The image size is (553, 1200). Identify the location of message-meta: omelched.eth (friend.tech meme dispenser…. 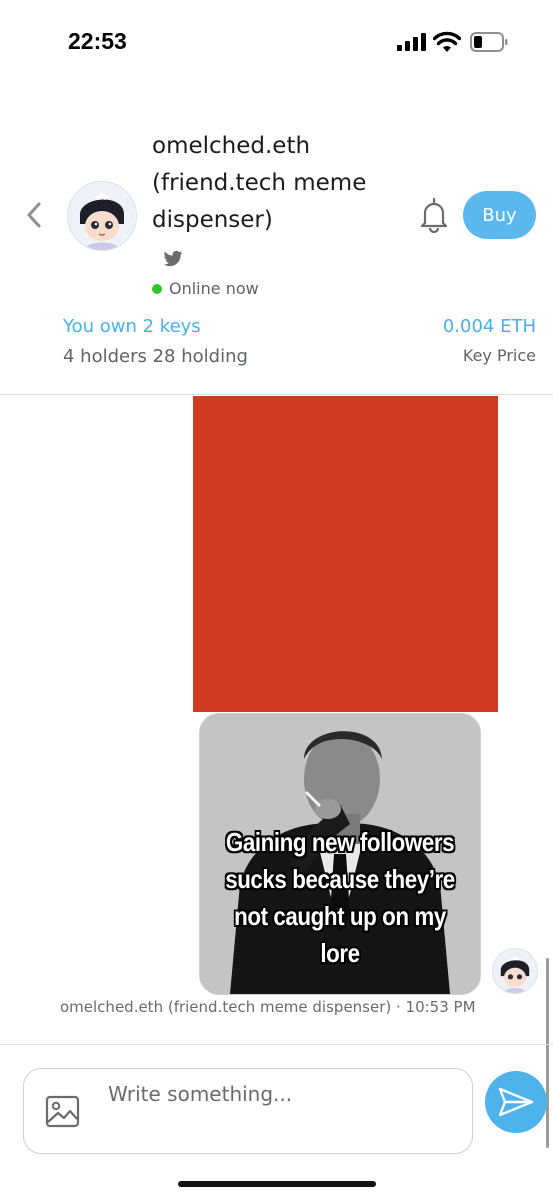
(268, 1007).